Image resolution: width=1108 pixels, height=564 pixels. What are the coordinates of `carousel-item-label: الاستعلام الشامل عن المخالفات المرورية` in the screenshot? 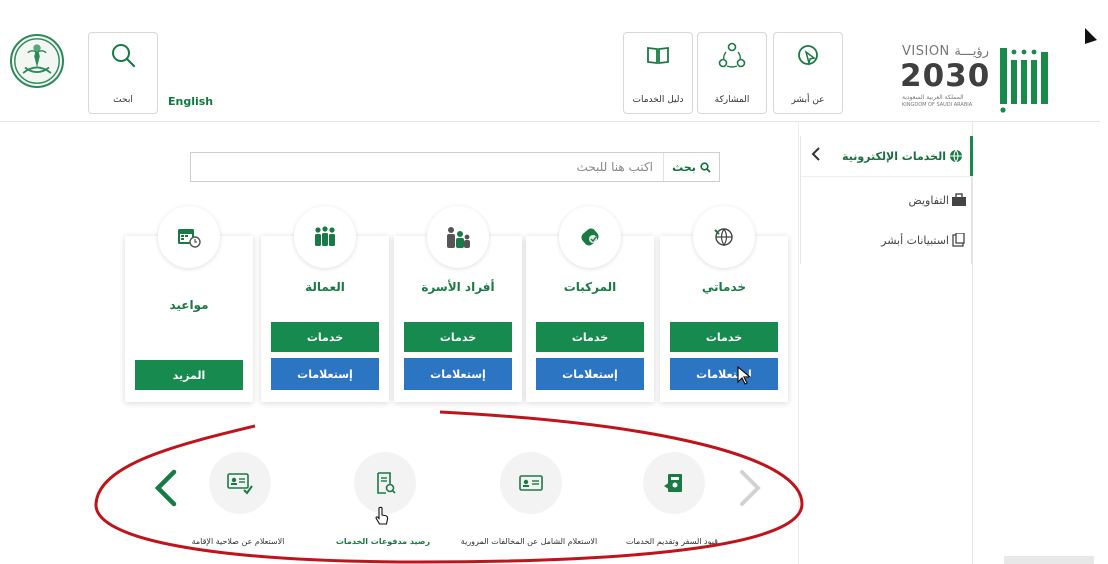 It's located at (529, 541).